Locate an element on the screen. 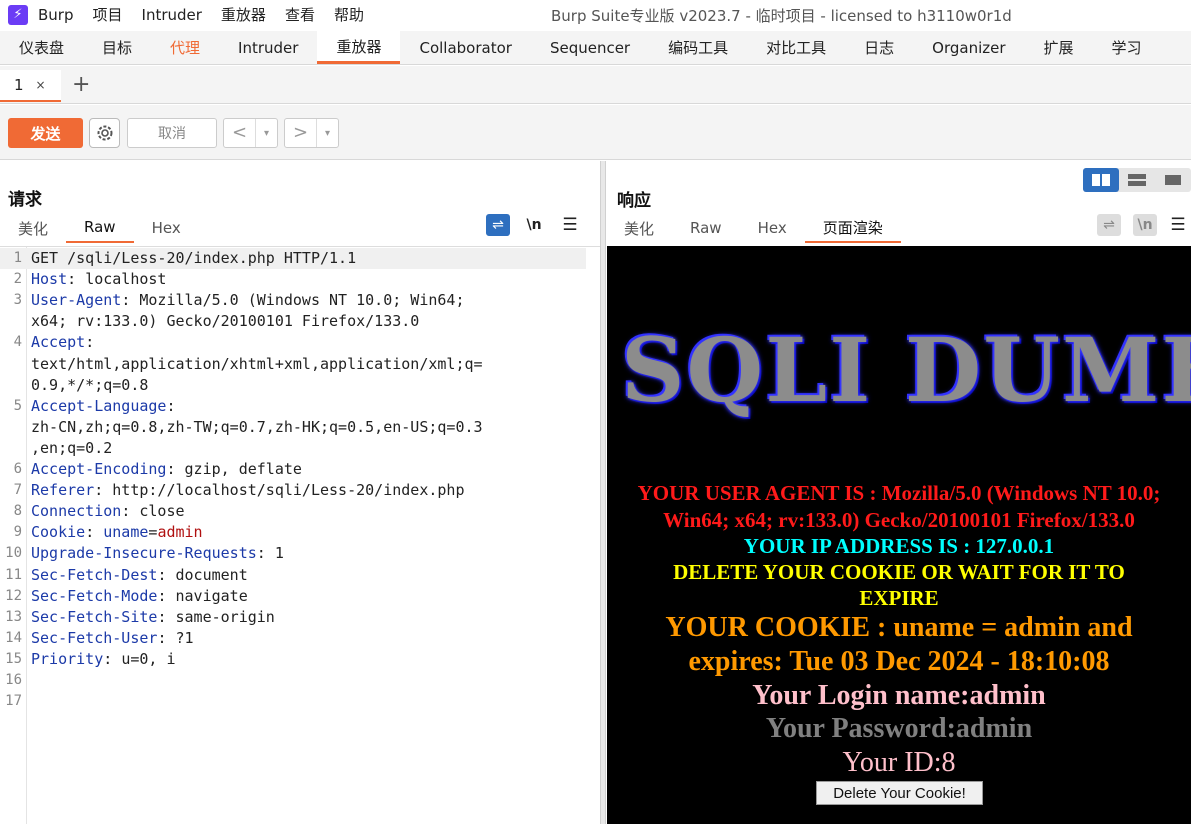 The image size is (1191, 824). menu-intruder: Intruder is located at coordinates (172, 15).